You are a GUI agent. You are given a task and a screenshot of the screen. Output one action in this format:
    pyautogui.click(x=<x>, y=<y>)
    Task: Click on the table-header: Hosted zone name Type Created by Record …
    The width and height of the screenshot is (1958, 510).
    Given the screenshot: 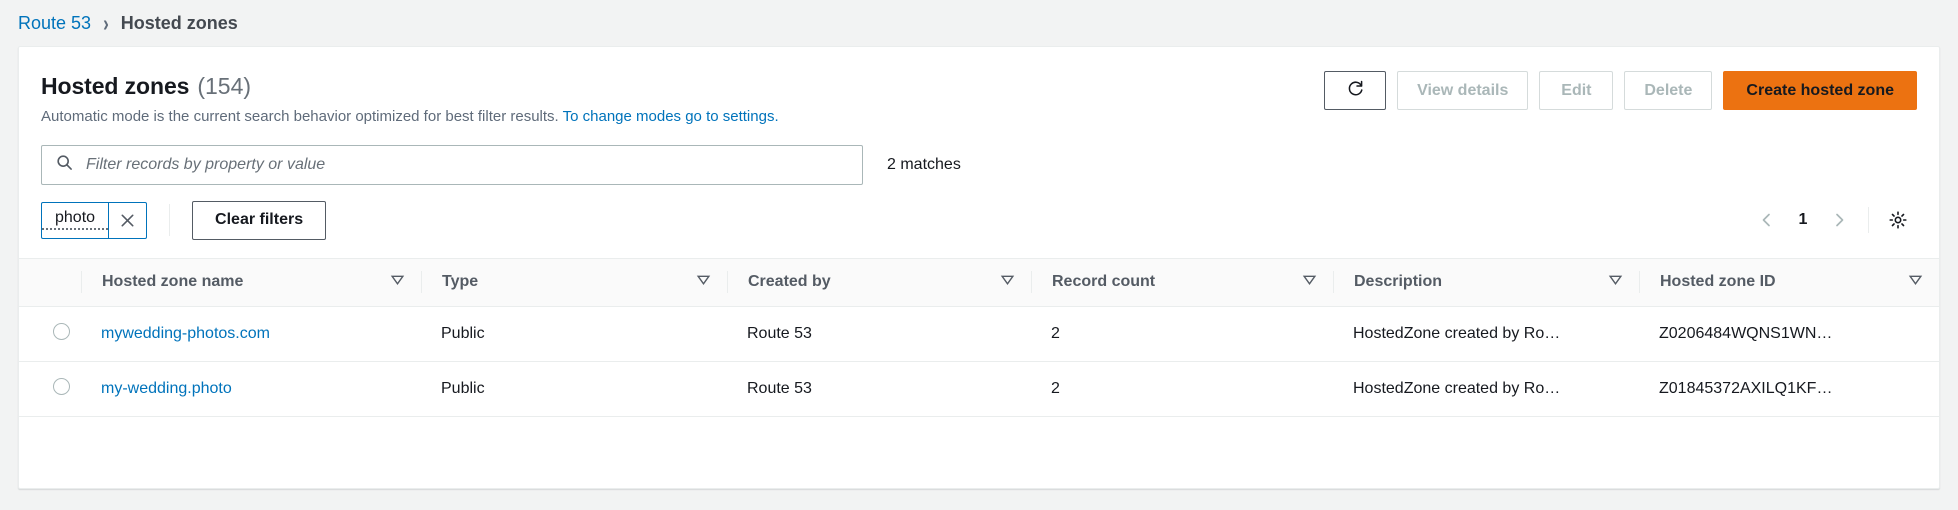 What is the action you would take?
    pyautogui.click(x=979, y=282)
    